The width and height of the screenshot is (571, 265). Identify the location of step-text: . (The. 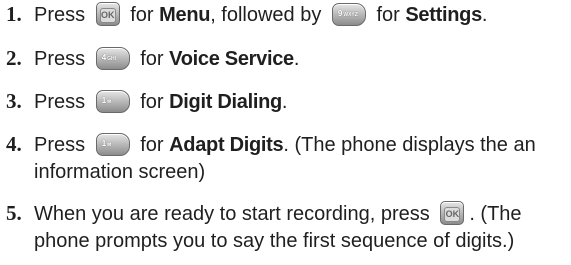
(495, 214).